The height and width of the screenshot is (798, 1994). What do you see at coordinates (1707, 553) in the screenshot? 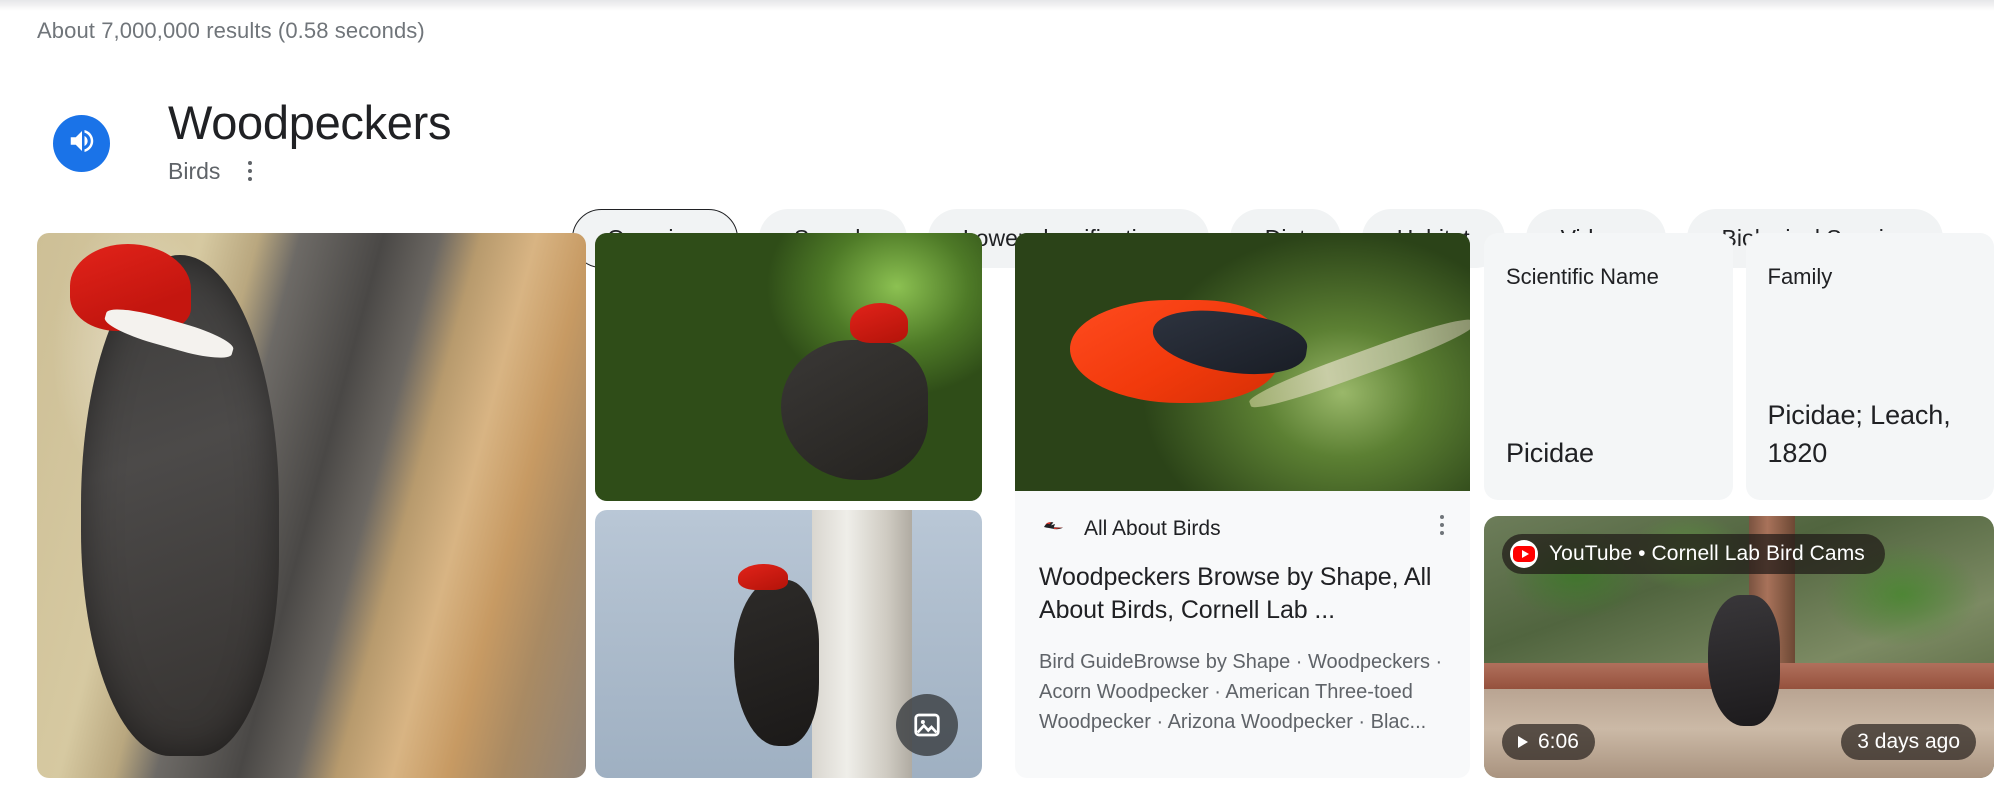
I see `video-platform-label: YouTube • Cornell Lab Bird Cams` at bounding box center [1707, 553].